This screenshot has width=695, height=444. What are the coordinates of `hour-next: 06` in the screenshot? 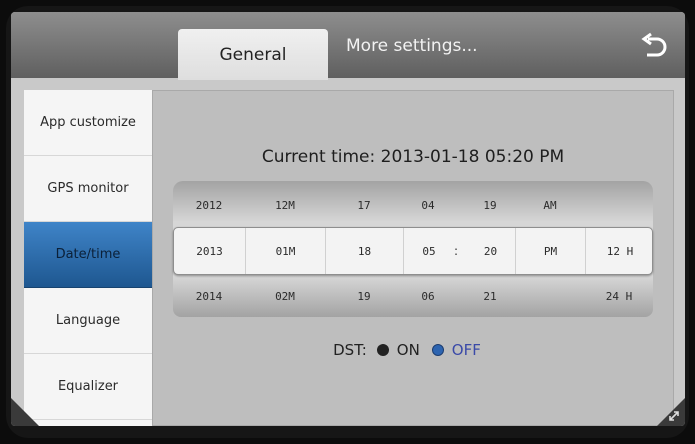 It's located at (428, 296).